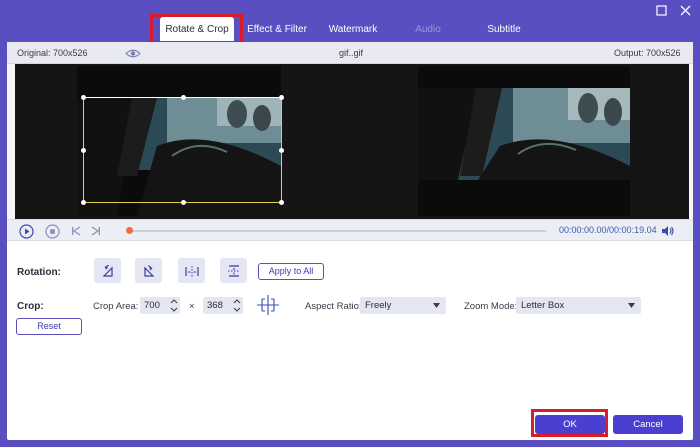 This screenshot has width=700, height=447. I want to click on crop-handle-tl, so click(83, 97).